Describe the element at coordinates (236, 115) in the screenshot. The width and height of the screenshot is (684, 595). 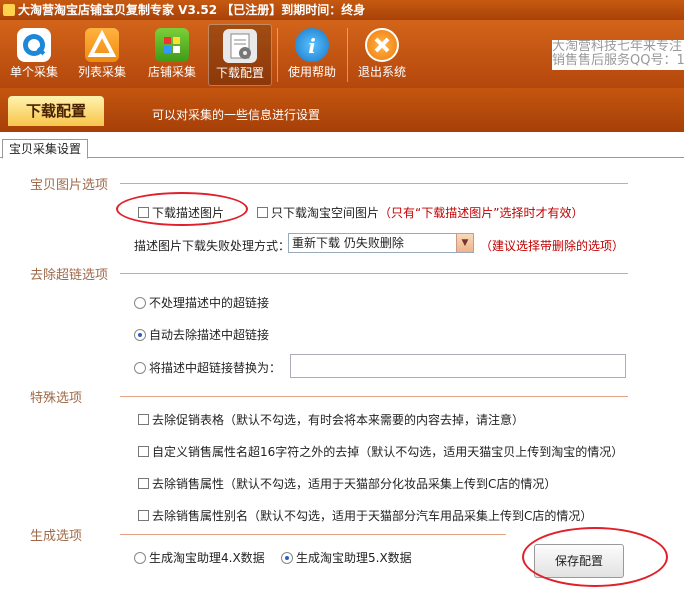
I see `config-header-description: 可以对采集的一些信息进行设置` at that location.